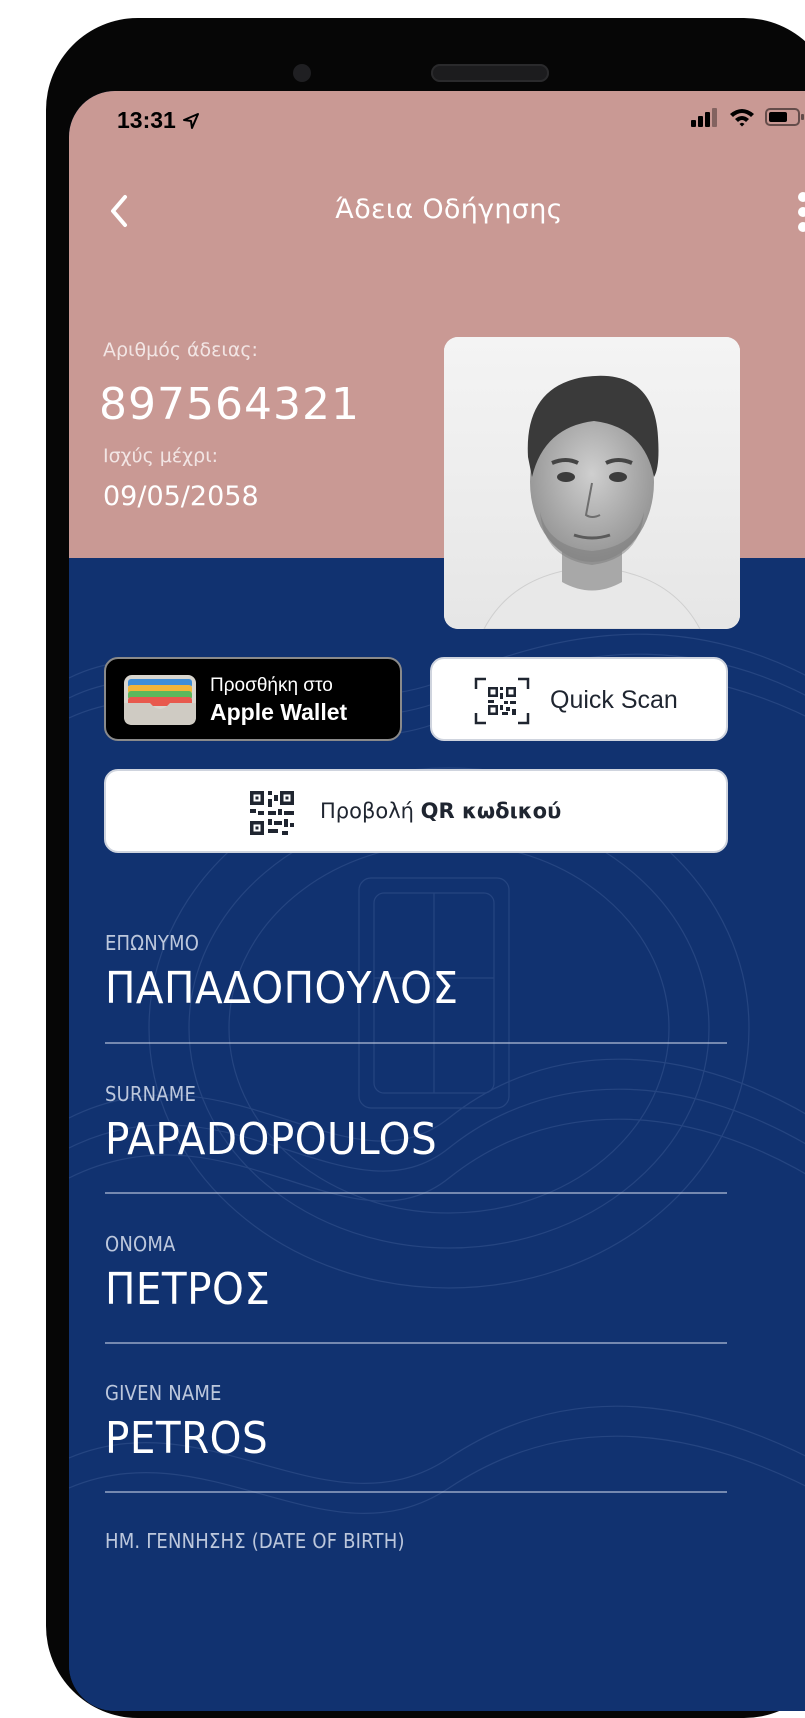 The width and height of the screenshot is (805, 1718). I want to click on field-value: ΠΕΤΡΟΣ, so click(188, 1289).